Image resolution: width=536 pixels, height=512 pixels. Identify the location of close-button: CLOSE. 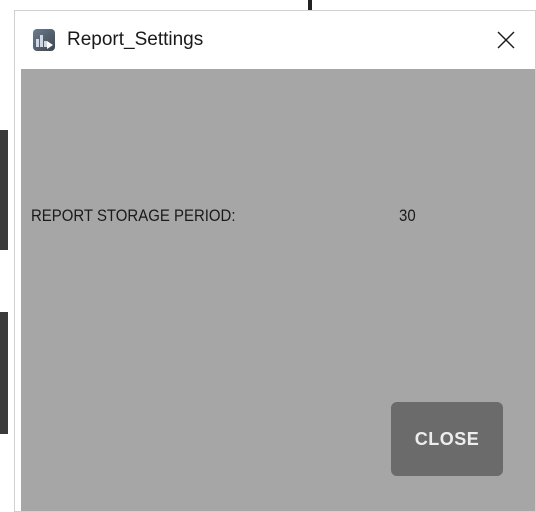
(447, 439).